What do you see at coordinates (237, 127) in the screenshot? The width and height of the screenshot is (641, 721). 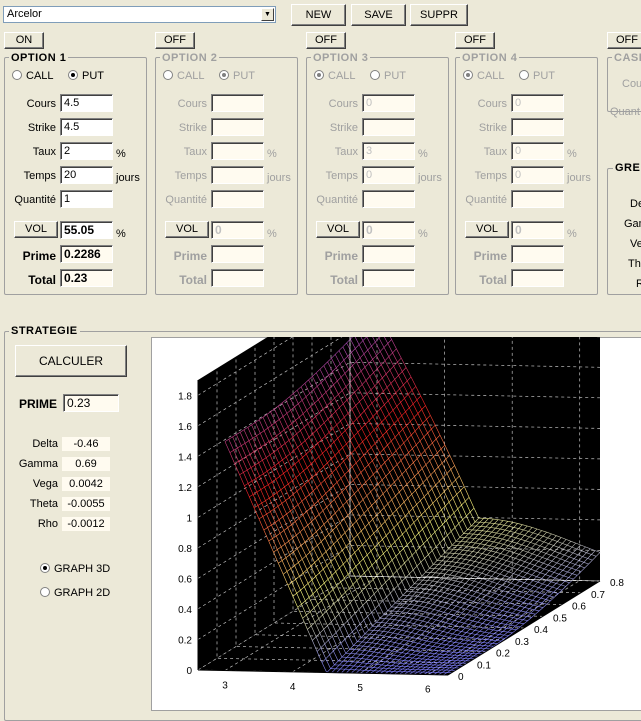 I see `option2-strike-input` at bounding box center [237, 127].